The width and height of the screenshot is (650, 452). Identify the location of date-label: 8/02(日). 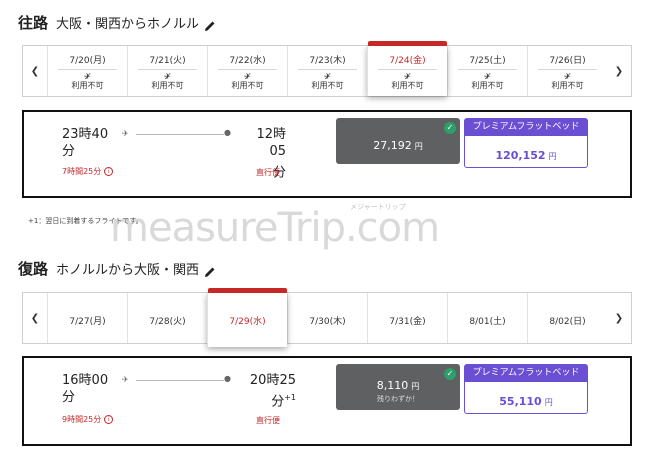
(567, 322).